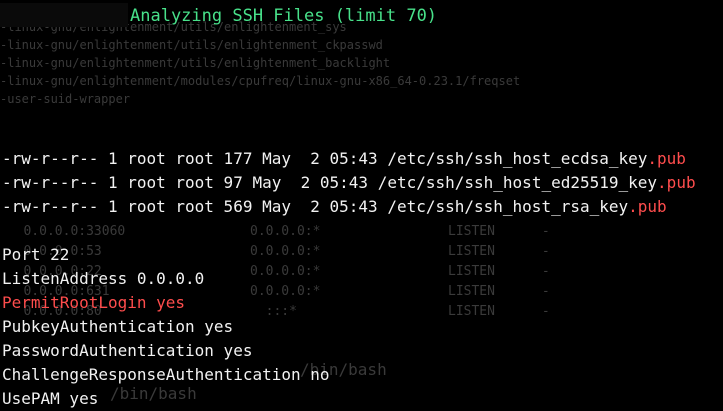 The image size is (723, 411). Describe the element at coordinates (94, 302) in the screenshot. I see `config-line-permit-root-login: PermitRootLogin yes` at that location.